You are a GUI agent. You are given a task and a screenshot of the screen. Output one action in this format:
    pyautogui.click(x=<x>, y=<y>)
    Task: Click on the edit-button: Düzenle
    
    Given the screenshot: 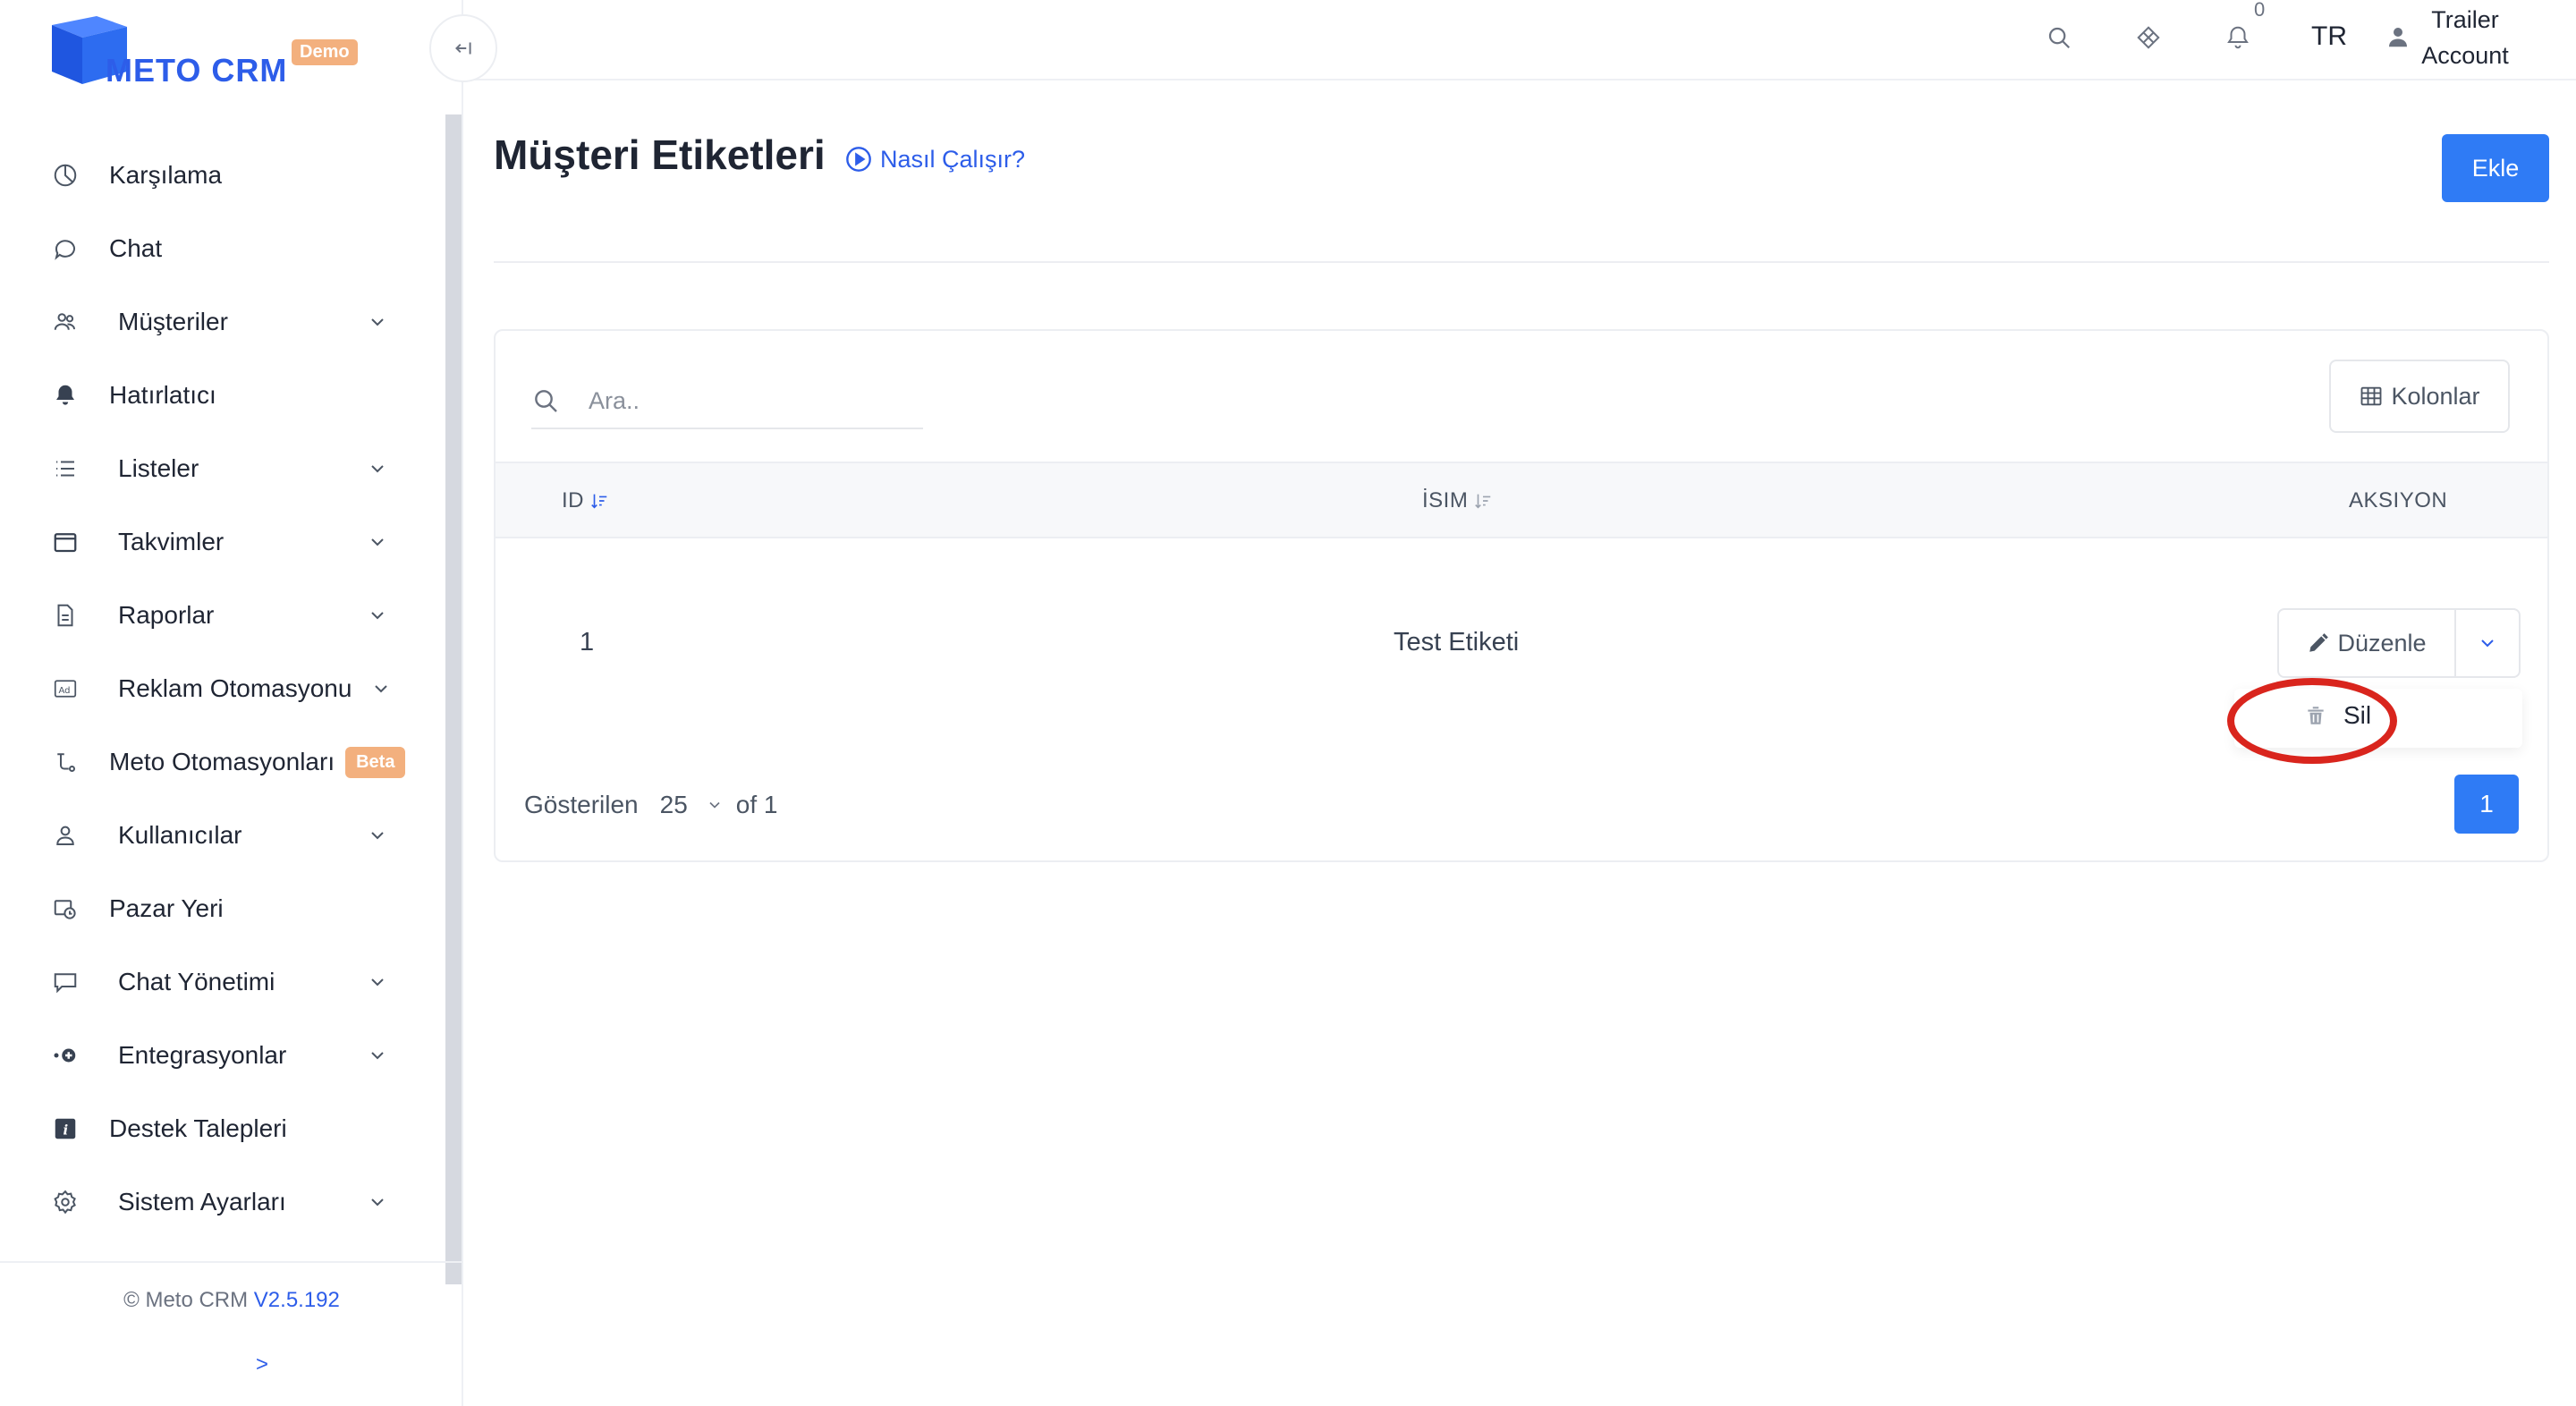 What is the action you would take?
    pyautogui.click(x=2367, y=643)
    